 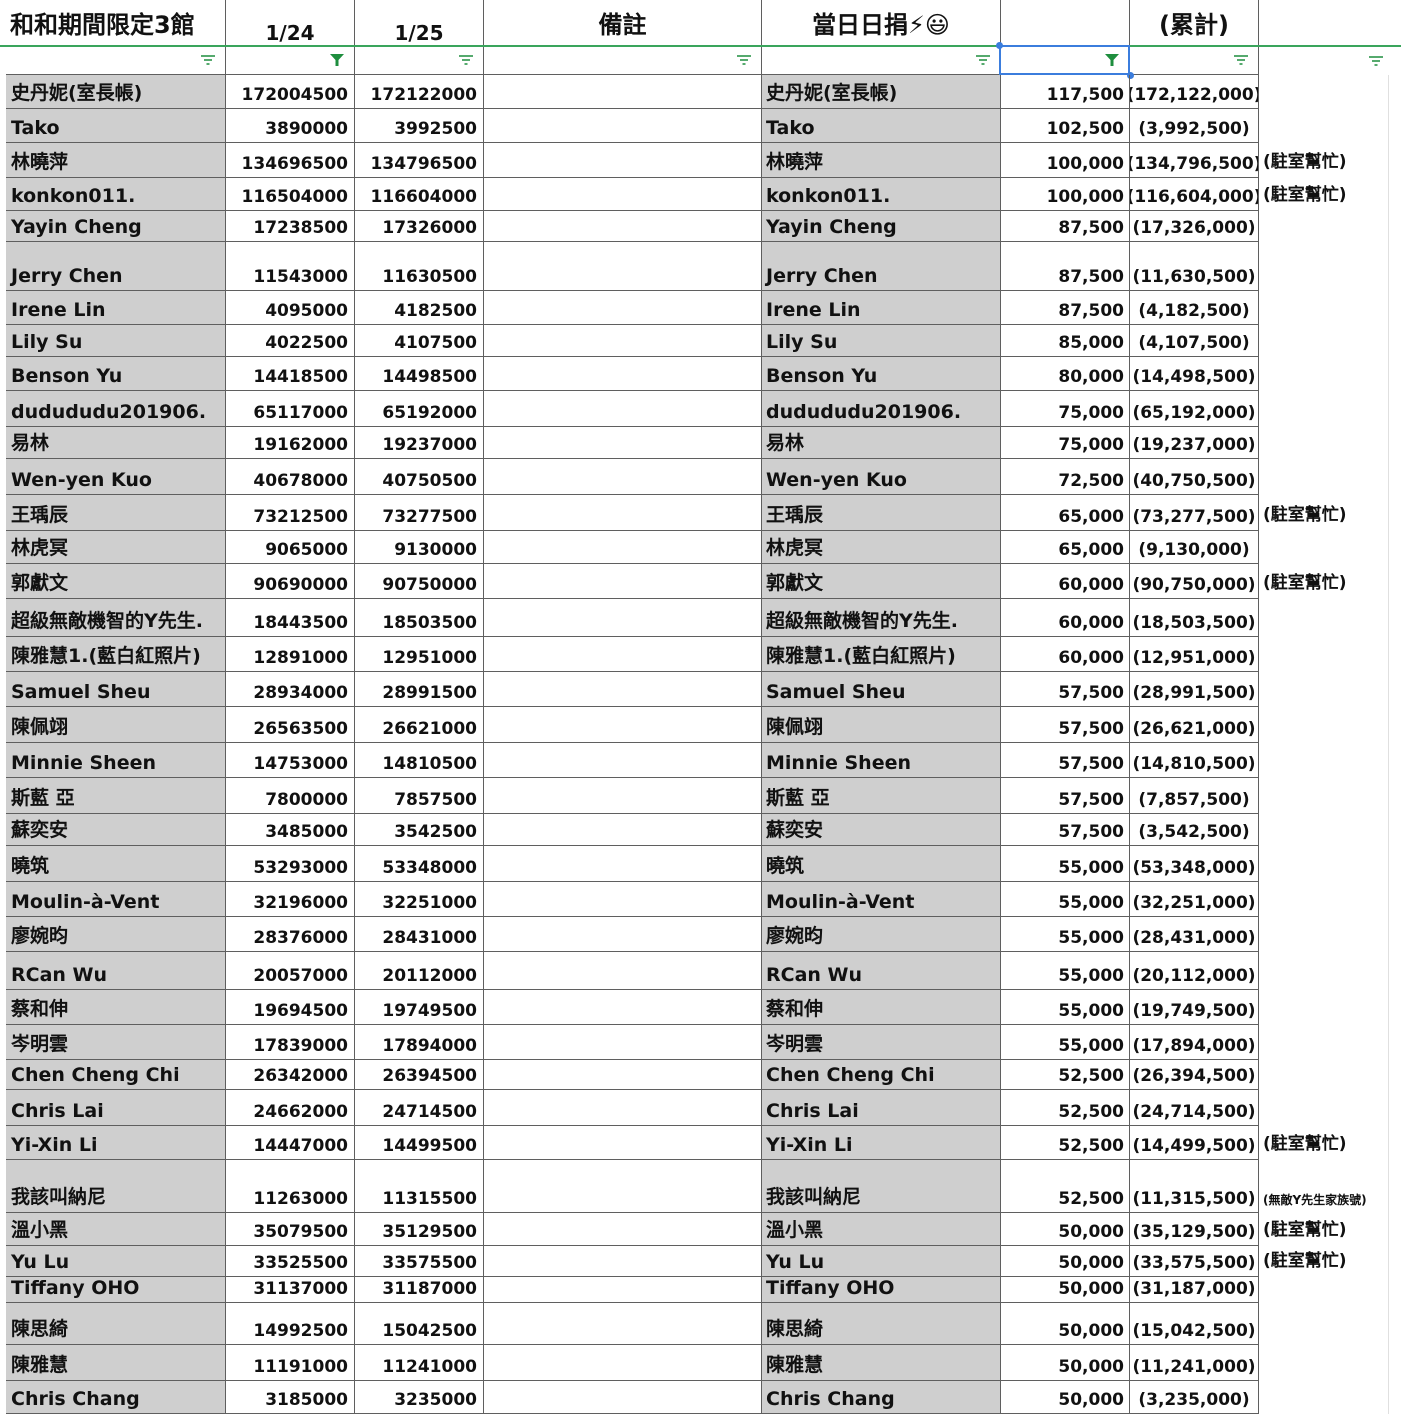 I want to click on daily-donation-cell: 65,000, so click(x=1065, y=513).